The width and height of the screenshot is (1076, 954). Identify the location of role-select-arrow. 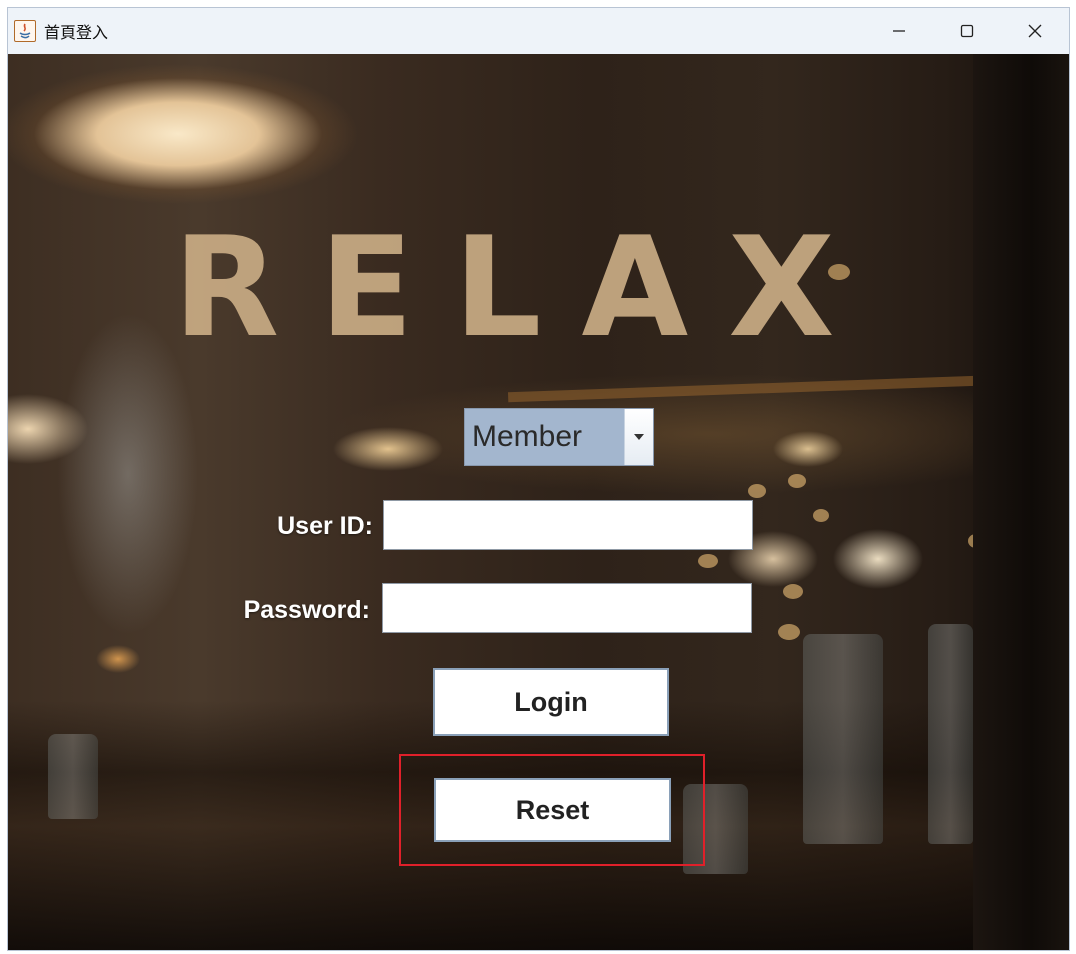
(638, 437).